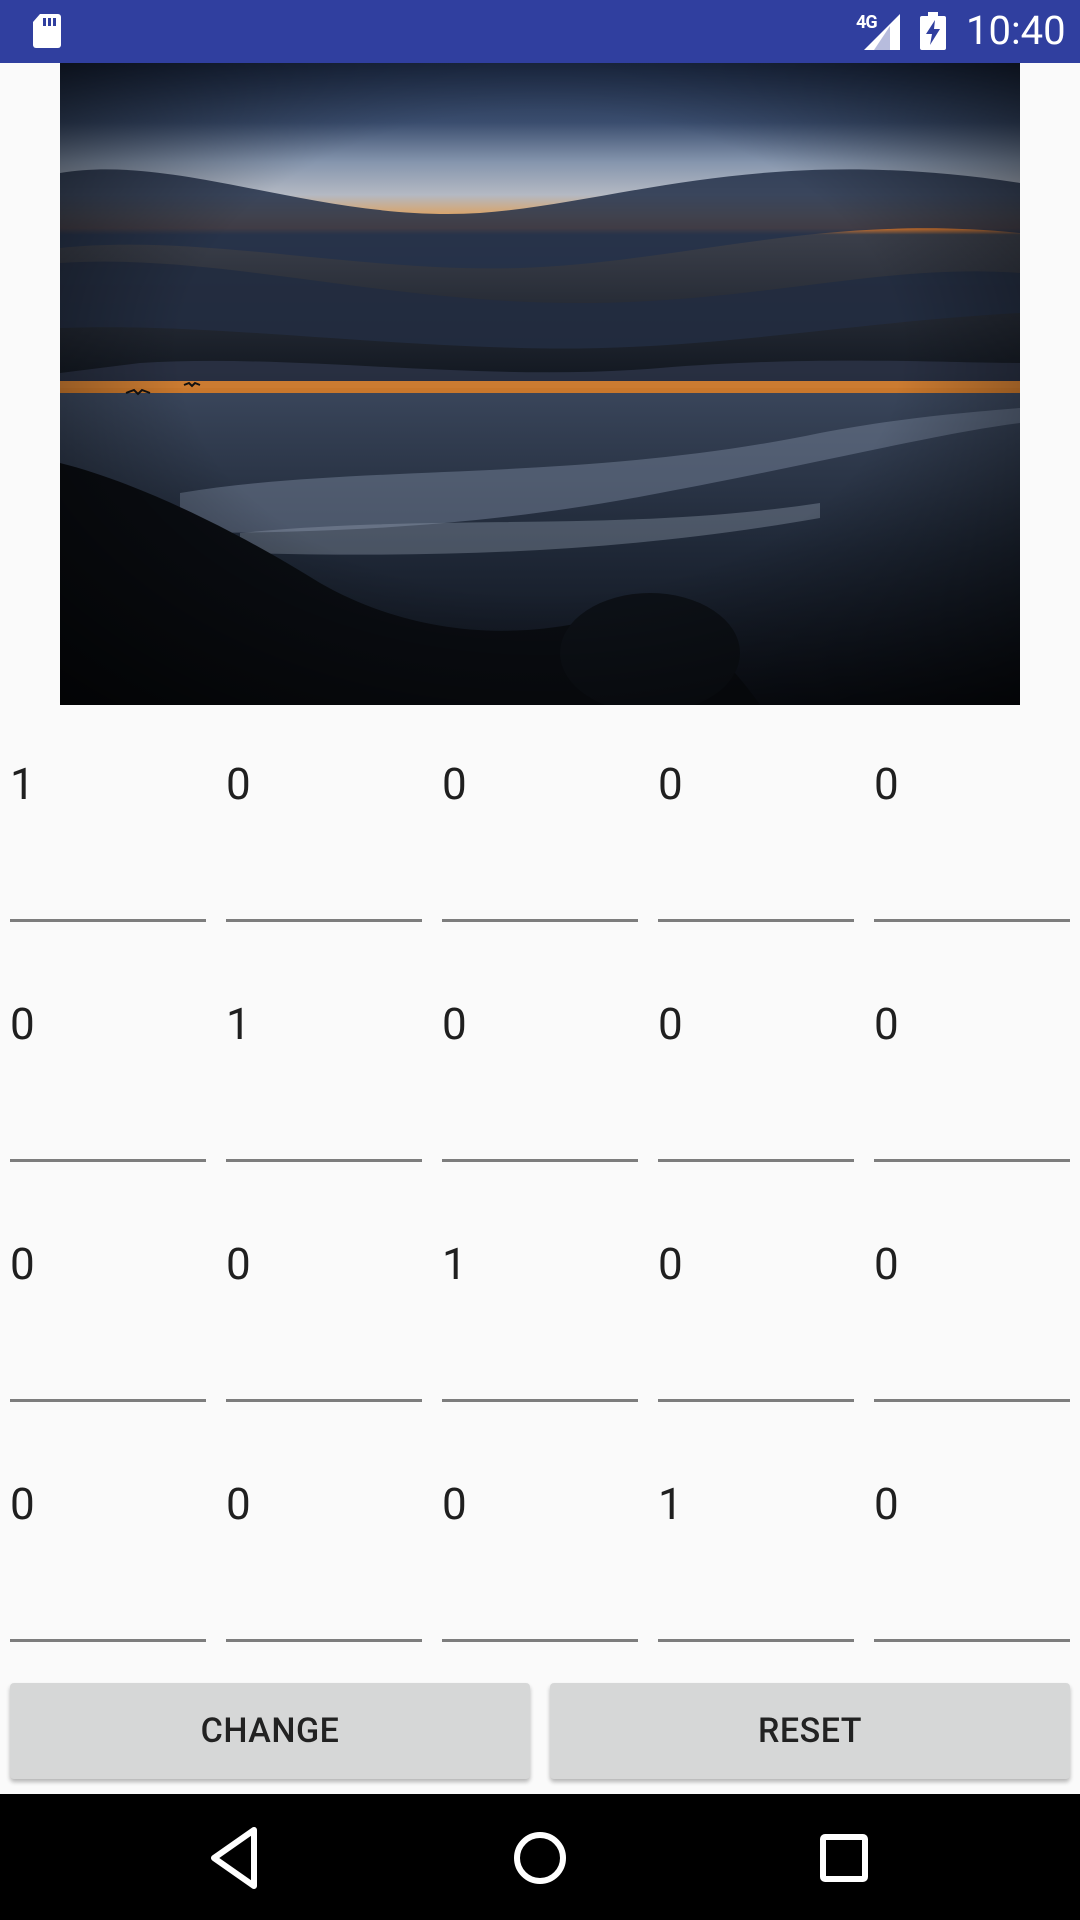  Describe the element at coordinates (236, 1858) in the screenshot. I see `back-icon` at that location.